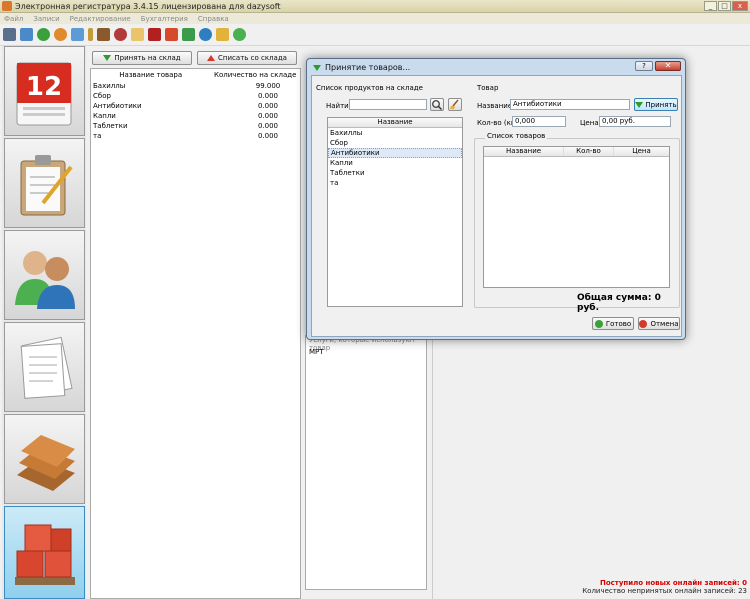 The width and height of the screenshot is (750, 599). Describe the element at coordinates (43, 34) in the screenshot. I see `add-patient-icon` at that location.